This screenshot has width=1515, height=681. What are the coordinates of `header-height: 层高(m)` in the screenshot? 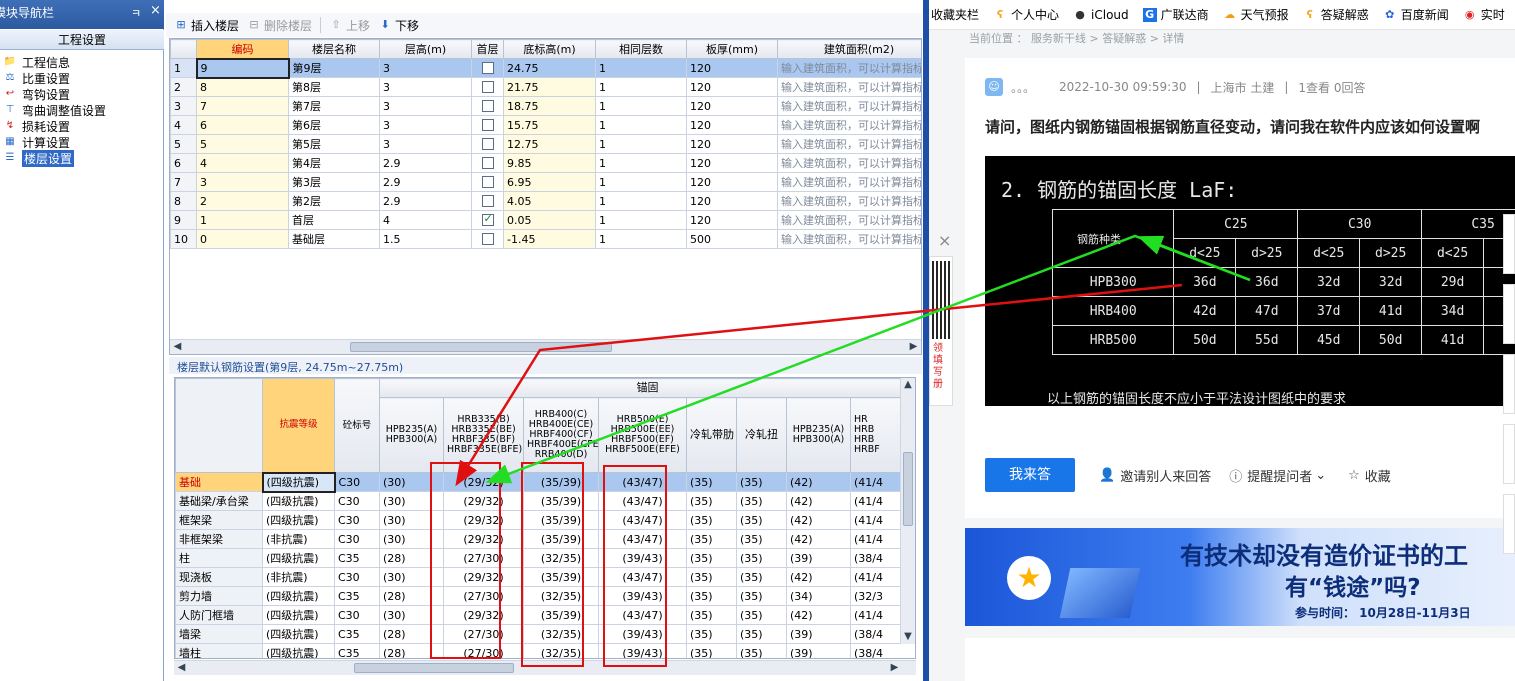 It's located at (425, 49).